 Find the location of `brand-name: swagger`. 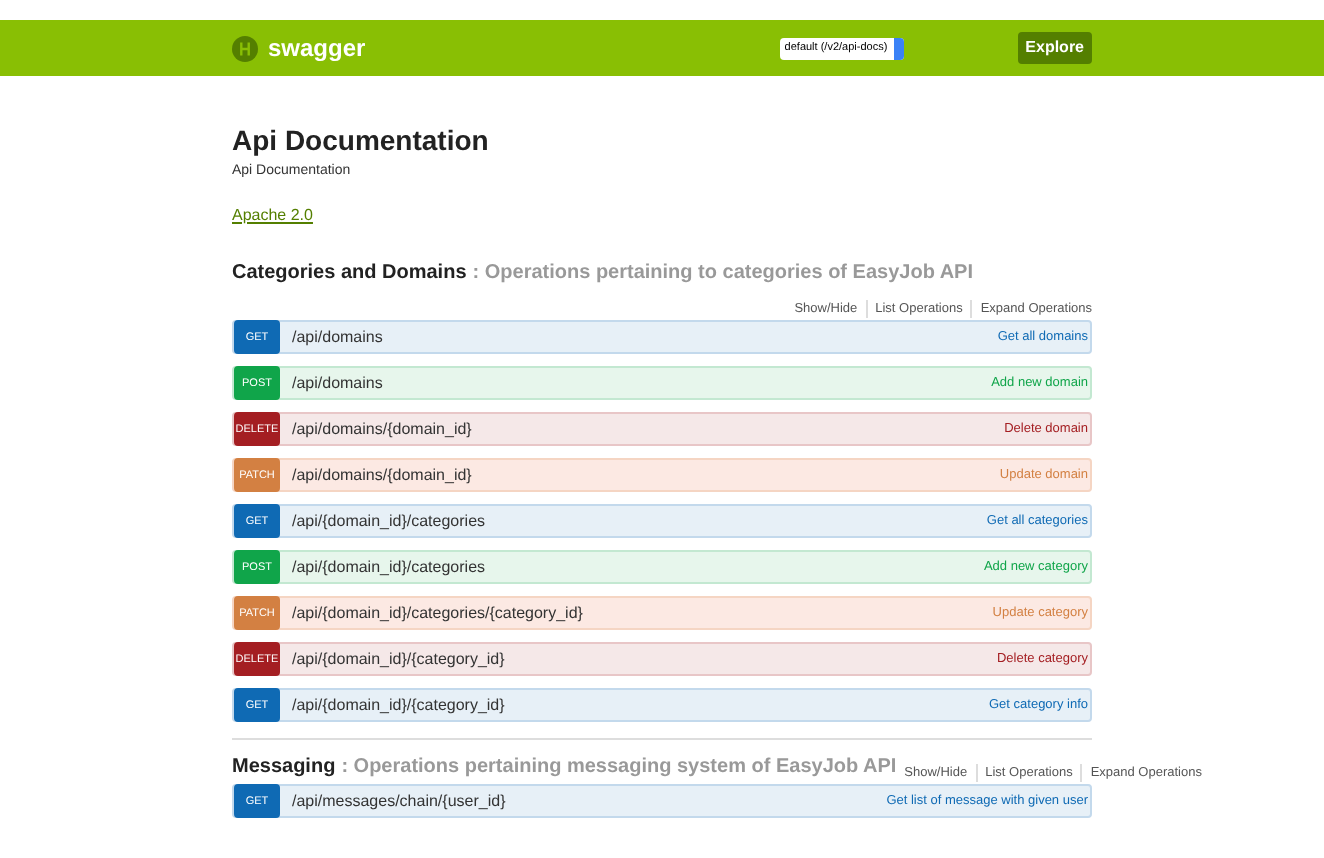

brand-name: swagger is located at coordinates (317, 49).